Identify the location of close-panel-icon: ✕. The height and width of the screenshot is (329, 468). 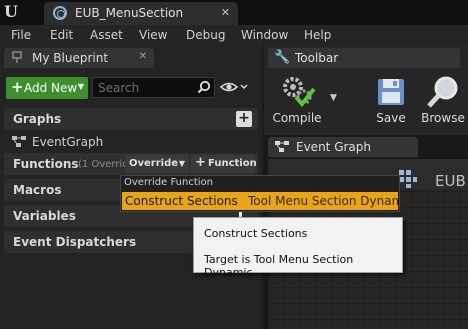
(143, 56).